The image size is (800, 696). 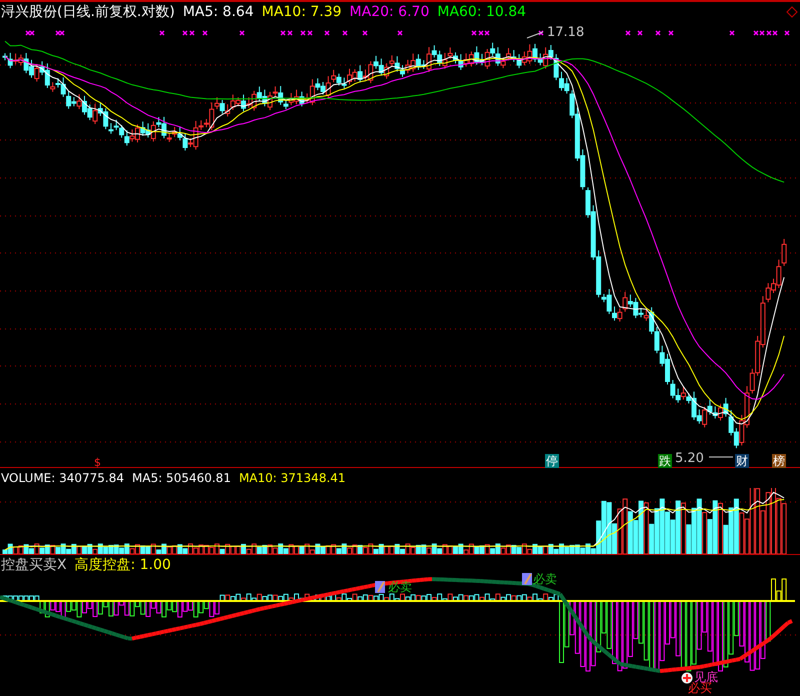 What do you see at coordinates (62, 478) in the screenshot?
I see `indicator-value: VOLUME: 340775.84` at bounding box center [62, 478].